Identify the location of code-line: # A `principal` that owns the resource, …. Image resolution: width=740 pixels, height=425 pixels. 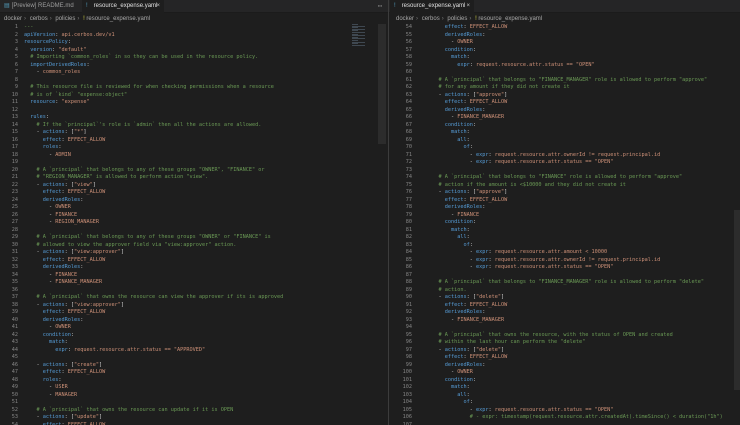
(574, 336).